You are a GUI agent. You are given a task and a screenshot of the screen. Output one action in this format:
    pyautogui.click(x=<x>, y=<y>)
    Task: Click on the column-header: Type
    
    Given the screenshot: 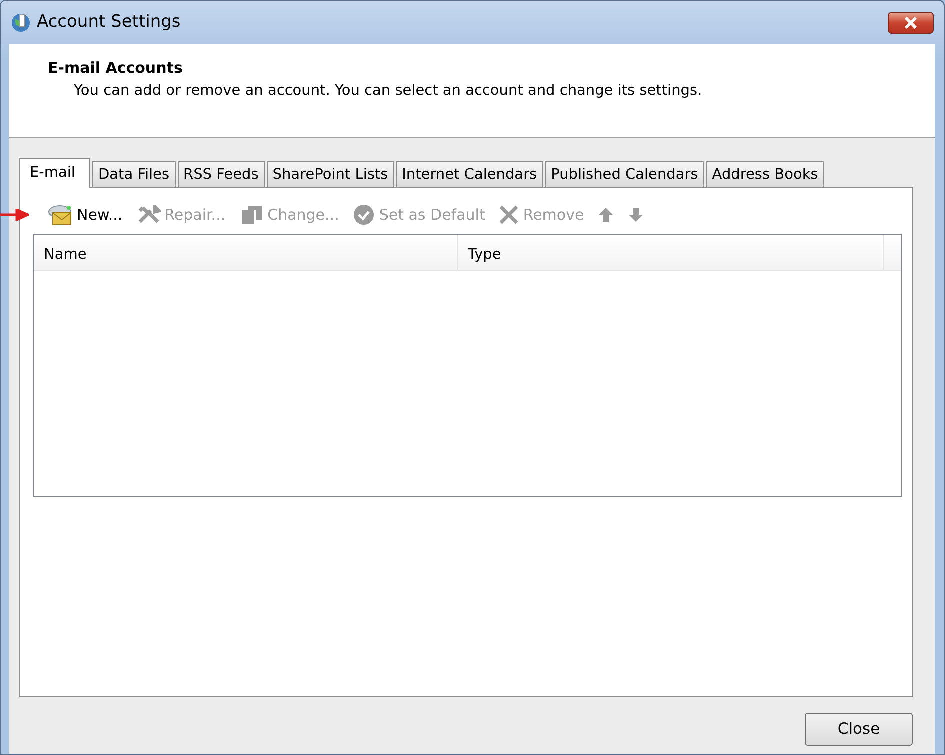 What is the action you would take?
    pyautogui.click(x=671, y=252)
    